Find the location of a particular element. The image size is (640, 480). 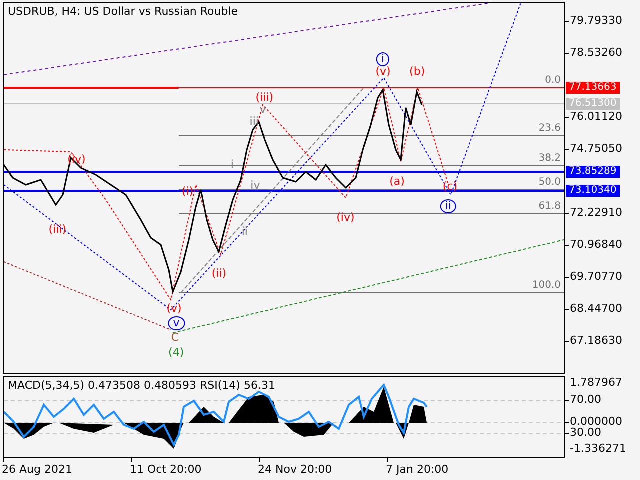

indicator-caption: MACD(5,34,5) 0.473508 0.480593 RSI(14) 56.31 is located at coordinates (142, 385).